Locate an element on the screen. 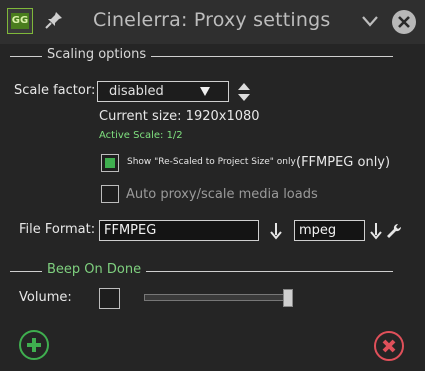 The height and width of the screenshot is (371, 425). auto-proxy-checkbox is located at coordinates (110, 194).